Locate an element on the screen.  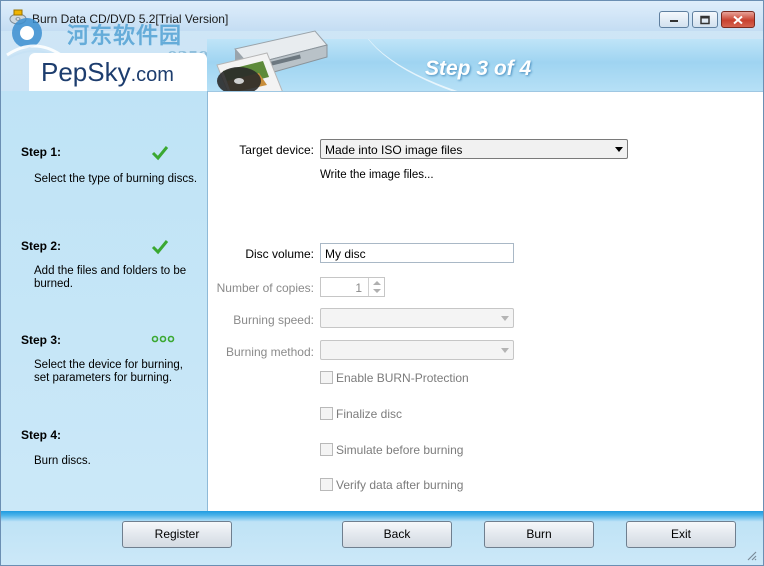
maximize-button is located at coordinates (705, 19).